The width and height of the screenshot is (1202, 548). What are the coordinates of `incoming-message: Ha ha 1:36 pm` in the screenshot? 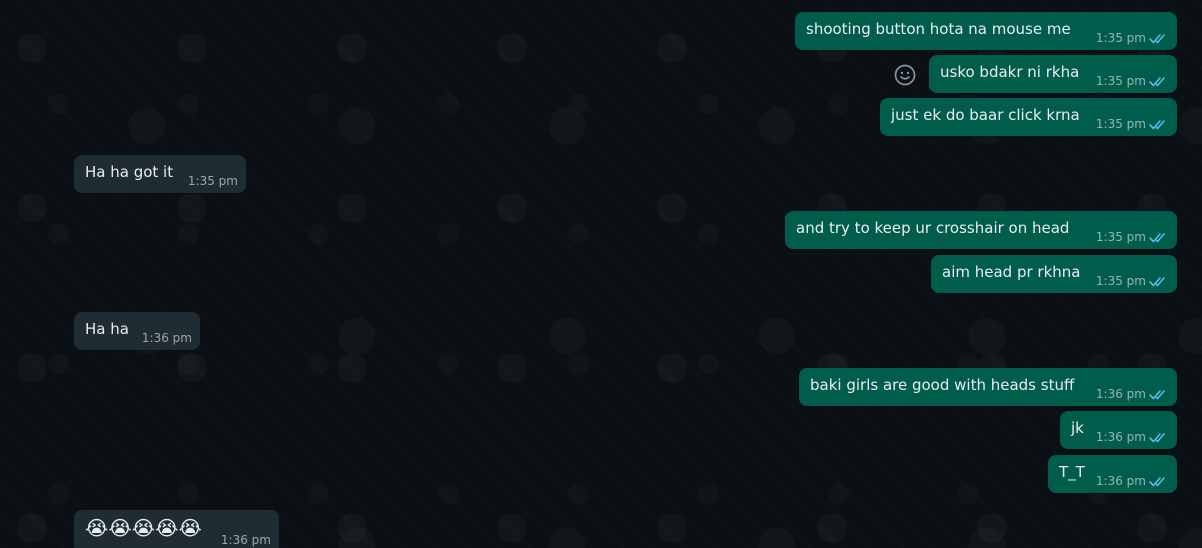 It's located at (137, 331).